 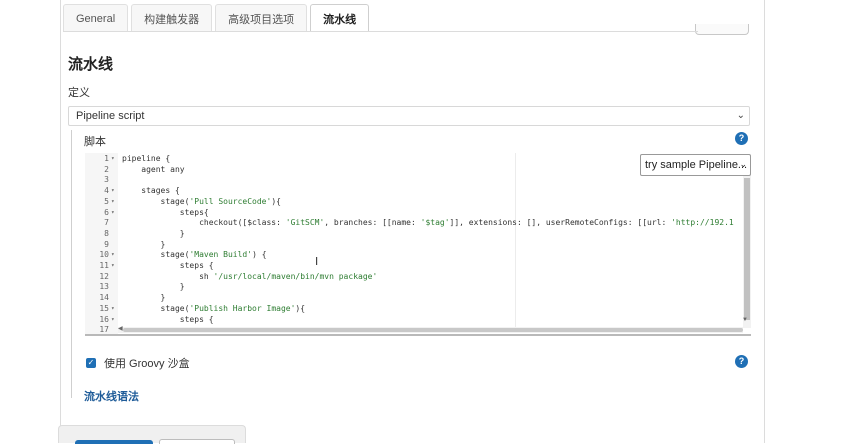 What do you see at coordinates (242, 308) in the screenshot?
I see `string-literal: 'Publish Harbor Image'` at bounding box center [242, 308].